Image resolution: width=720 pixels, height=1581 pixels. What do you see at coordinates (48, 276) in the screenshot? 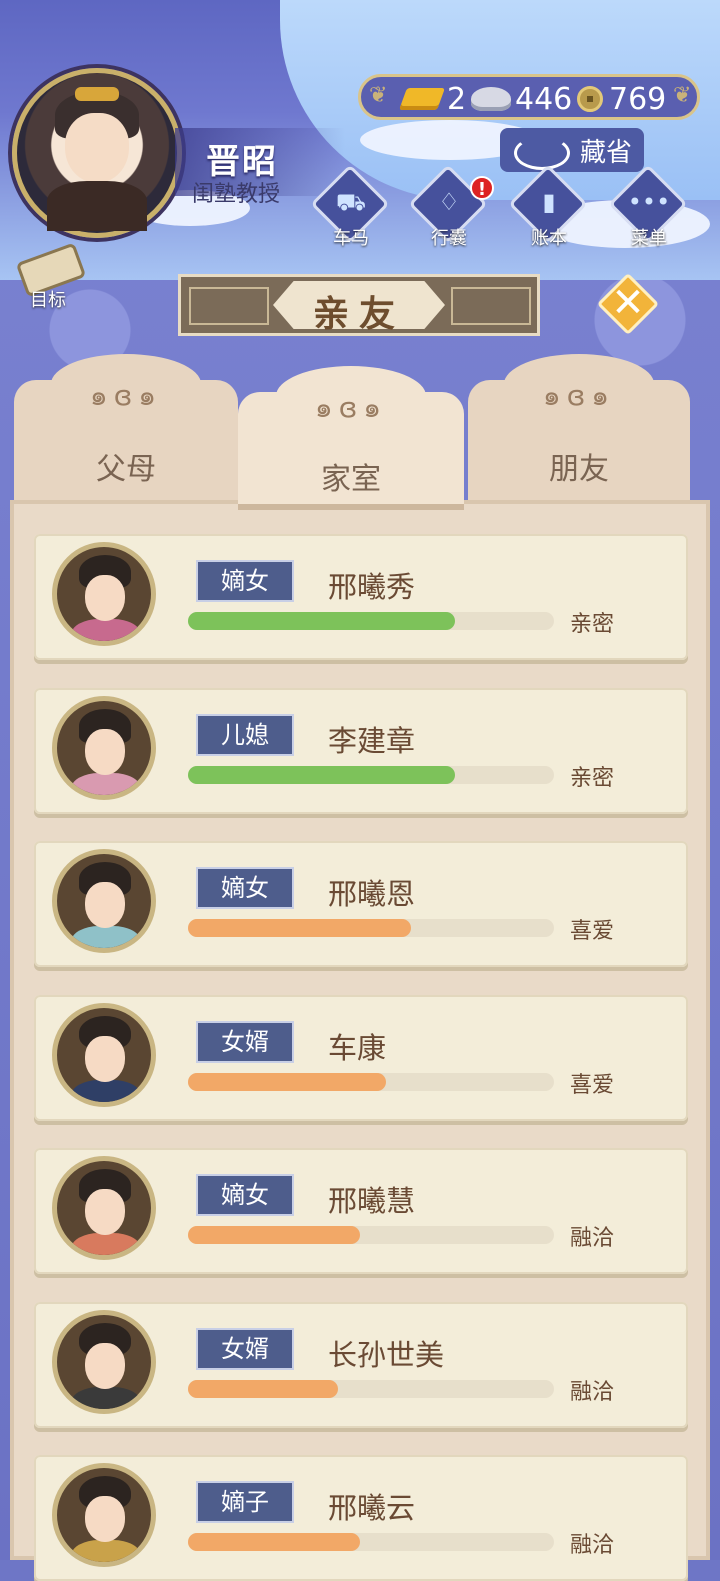
I see `goal-button: 目标` at bounding box center [48, 276].